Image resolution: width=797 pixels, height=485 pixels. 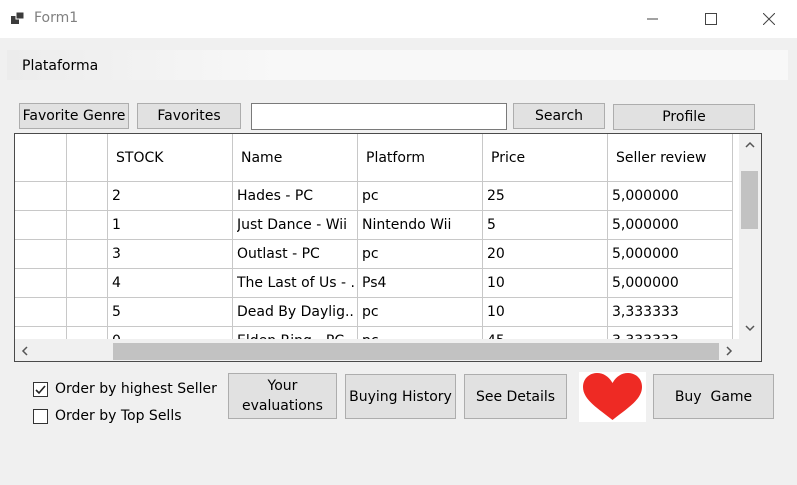 I want to click on cell-stock: 1, so click(x=116, y=225).